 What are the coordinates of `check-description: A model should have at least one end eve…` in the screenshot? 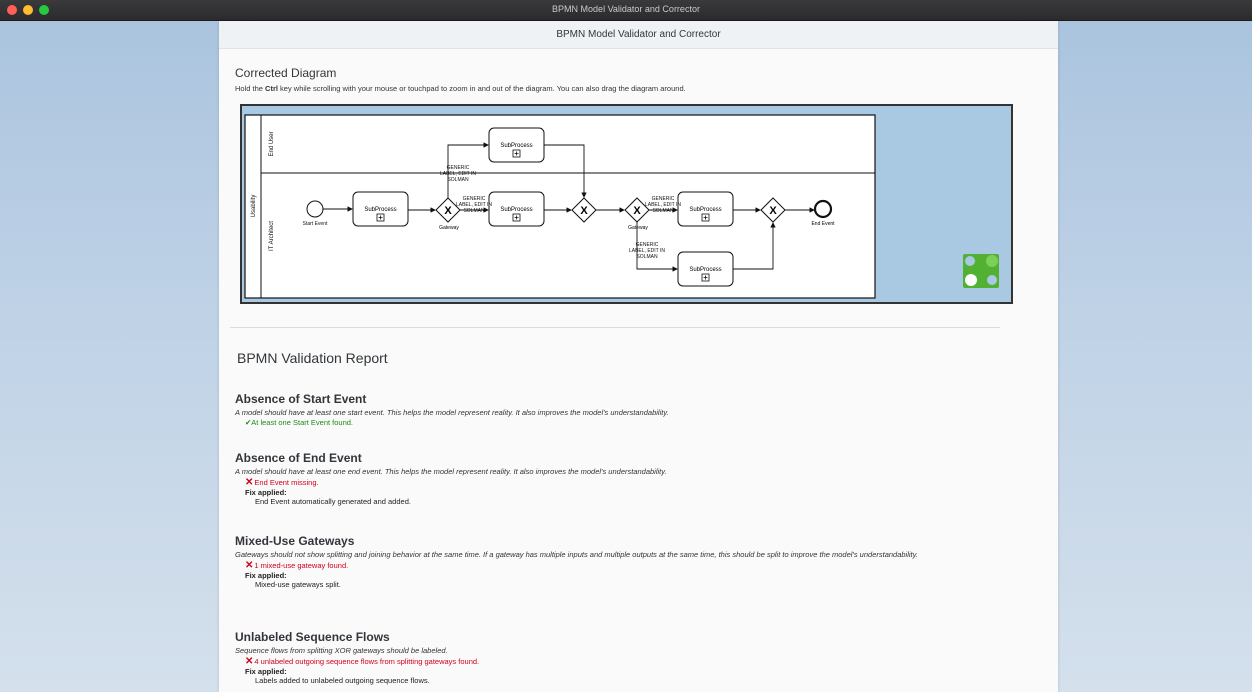 It's located at (451, 471).